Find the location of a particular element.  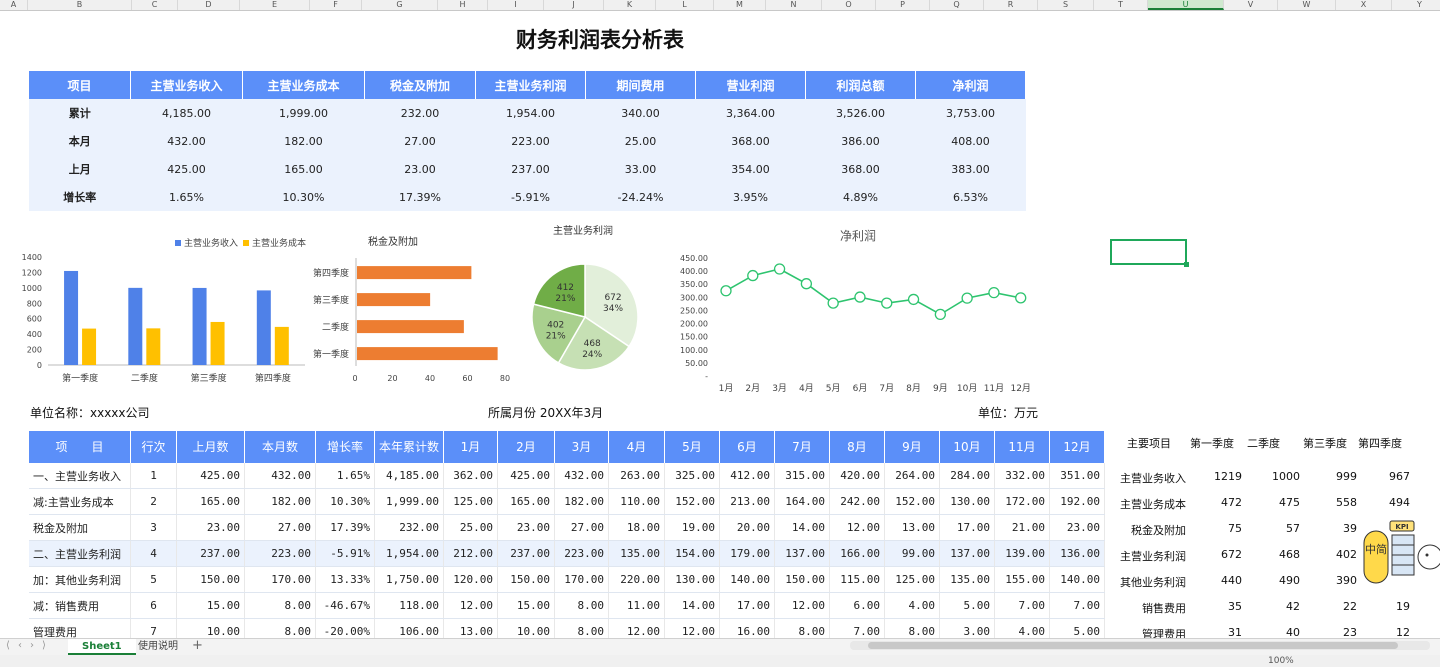

detail-cell: 155.00 is located at coordinates (1022, 579).